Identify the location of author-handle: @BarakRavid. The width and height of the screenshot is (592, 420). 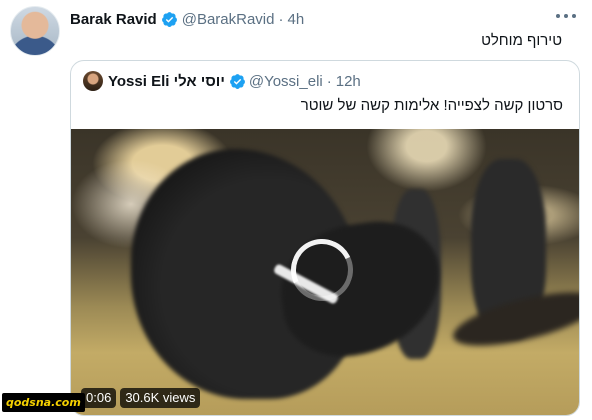
(228, 19).